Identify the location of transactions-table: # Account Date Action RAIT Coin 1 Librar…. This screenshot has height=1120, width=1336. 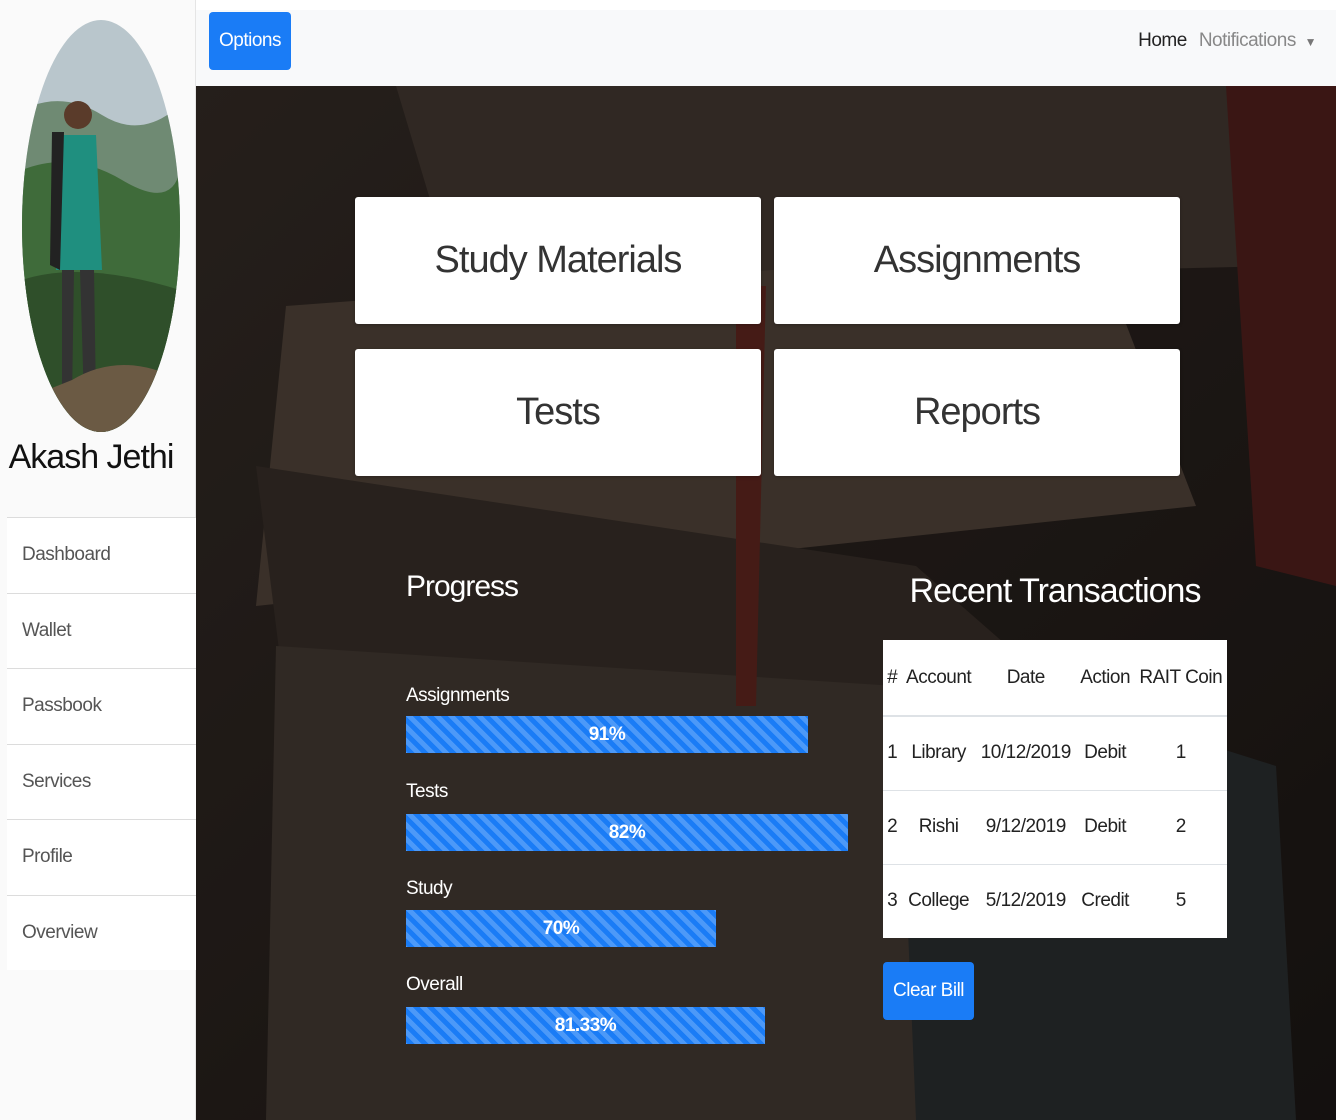
(1055, 789).